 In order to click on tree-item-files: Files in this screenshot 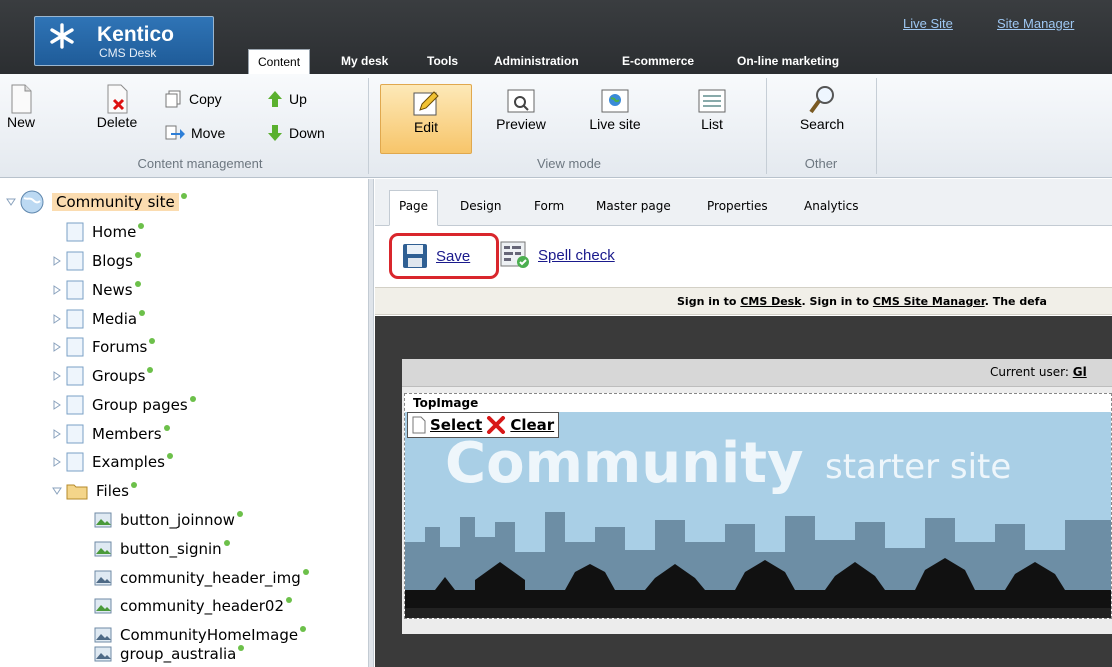, I will do `click(92, 491)`.